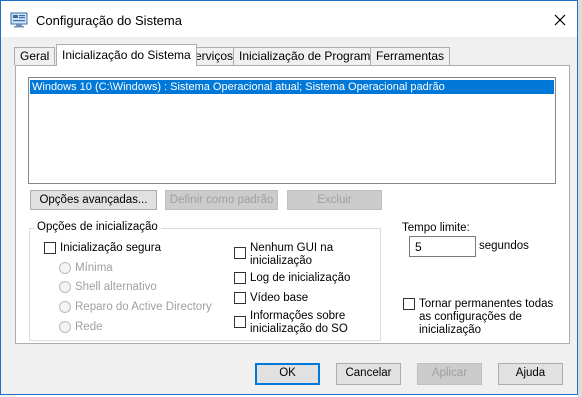 The height and width of the screenshot is (397, 582). What do you see at coordinates (89, 327) in the screenshot?
I see `network-label: Rede` at bounding box center [89, 327].